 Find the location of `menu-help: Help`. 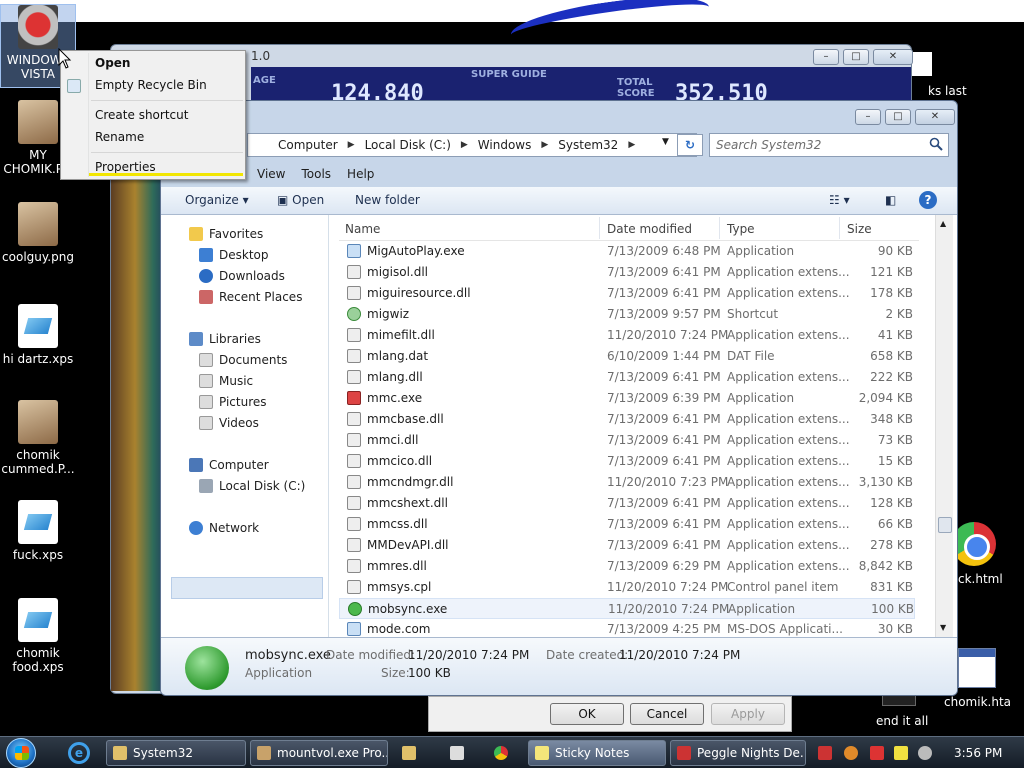

menu-help: Help is located at coordinates (360, 175).